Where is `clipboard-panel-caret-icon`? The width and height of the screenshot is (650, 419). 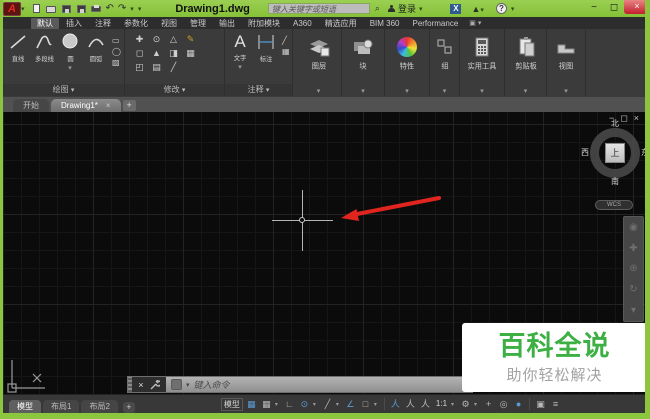
clipboard-panel-caret-icon is located at coordinates (525, 91).